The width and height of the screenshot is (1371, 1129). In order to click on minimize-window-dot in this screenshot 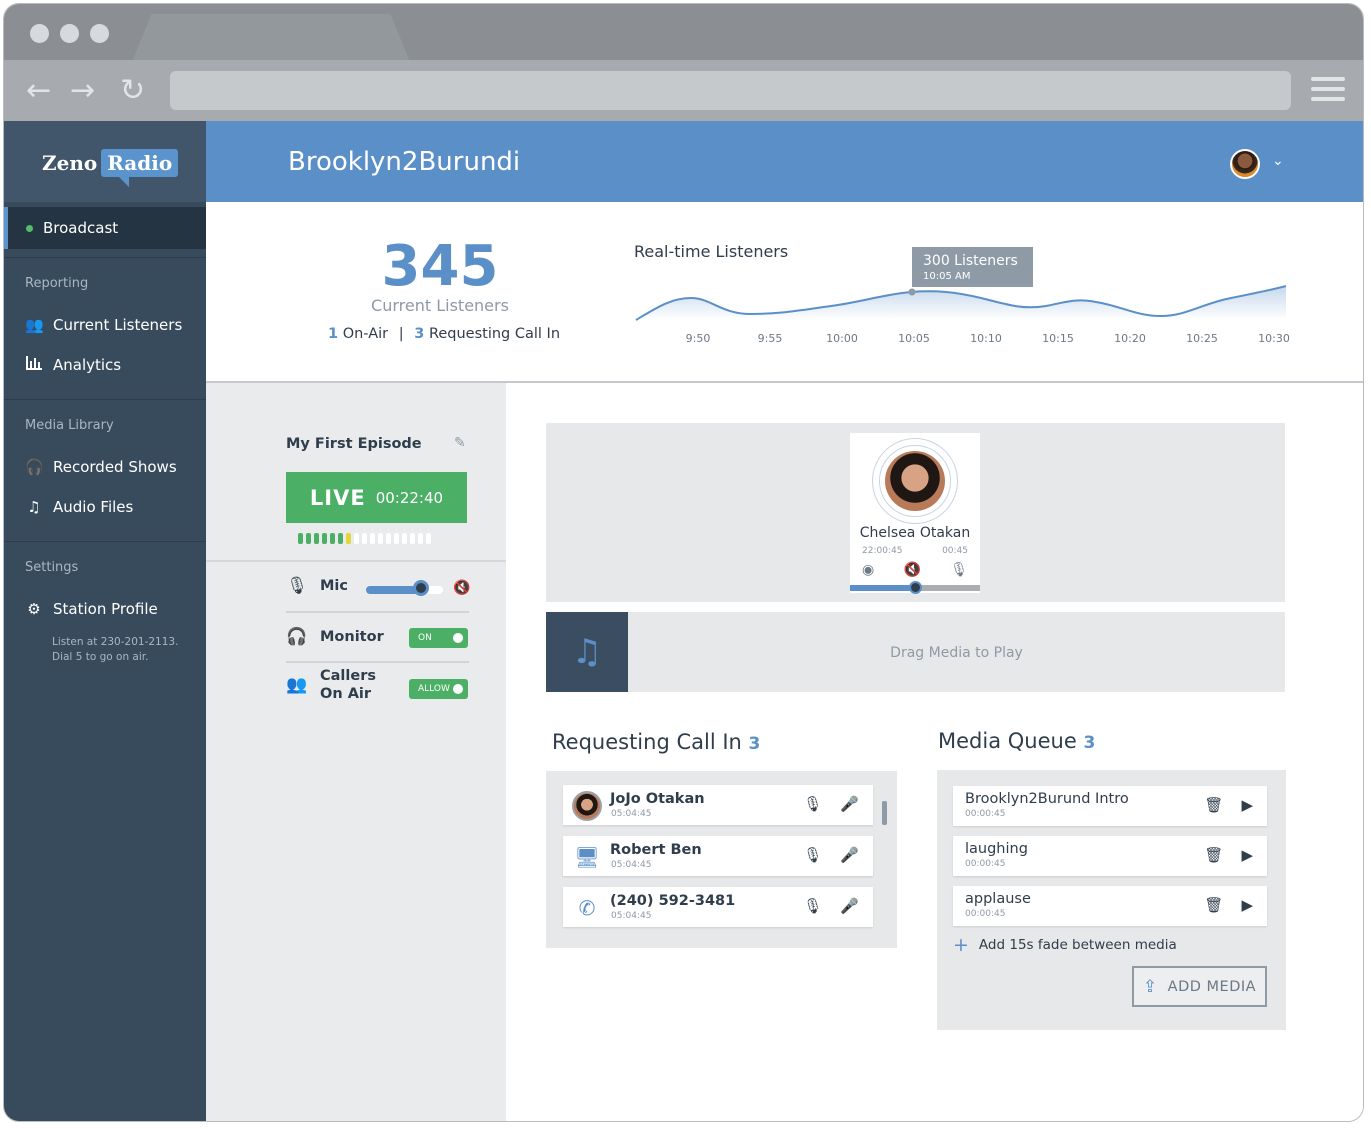, I will do `click(69, 33)`.